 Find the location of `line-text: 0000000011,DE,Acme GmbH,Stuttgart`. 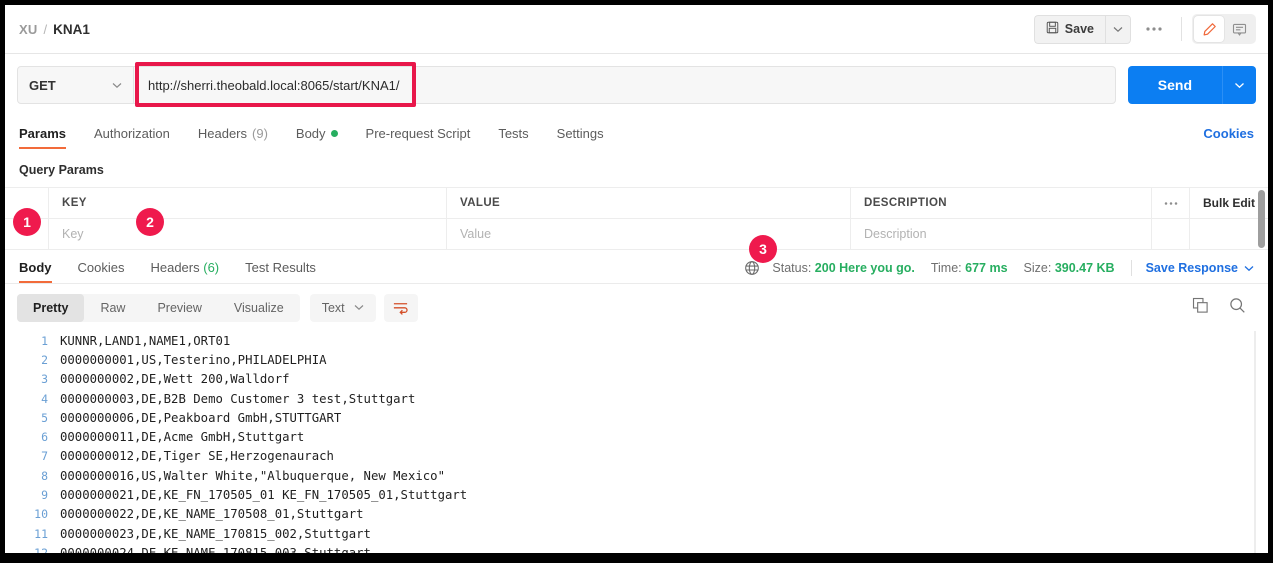

line-text: 0000000011,DE,Acme GmbH,Stuttgart is located at coordinates (182, 437).